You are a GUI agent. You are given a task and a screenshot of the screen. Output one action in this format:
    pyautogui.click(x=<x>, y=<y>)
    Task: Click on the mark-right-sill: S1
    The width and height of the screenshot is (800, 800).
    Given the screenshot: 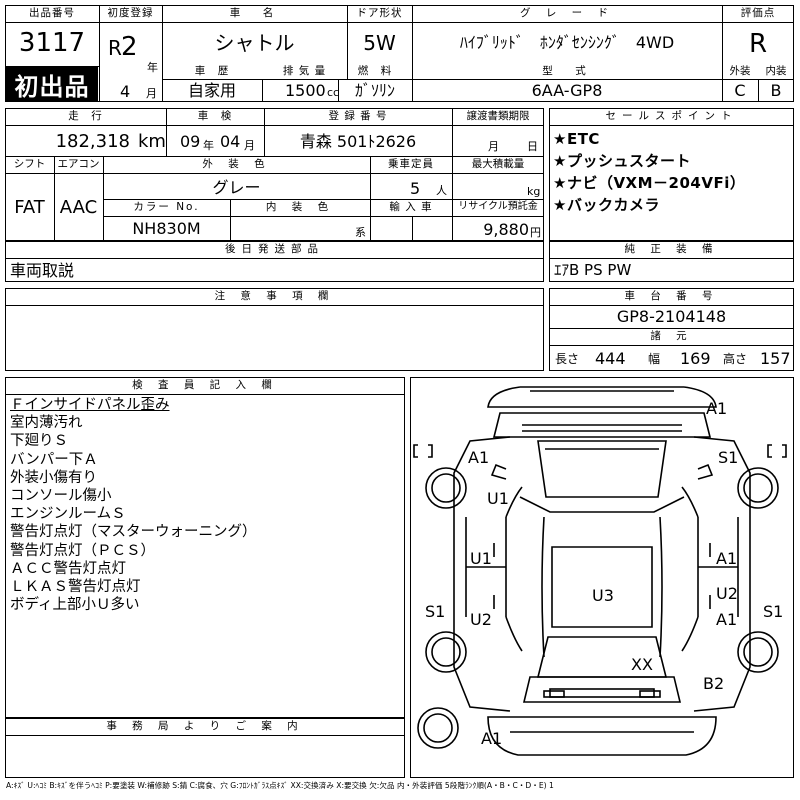 What is the action you would take?
    pyautogui.click(x=773, y=611)
    